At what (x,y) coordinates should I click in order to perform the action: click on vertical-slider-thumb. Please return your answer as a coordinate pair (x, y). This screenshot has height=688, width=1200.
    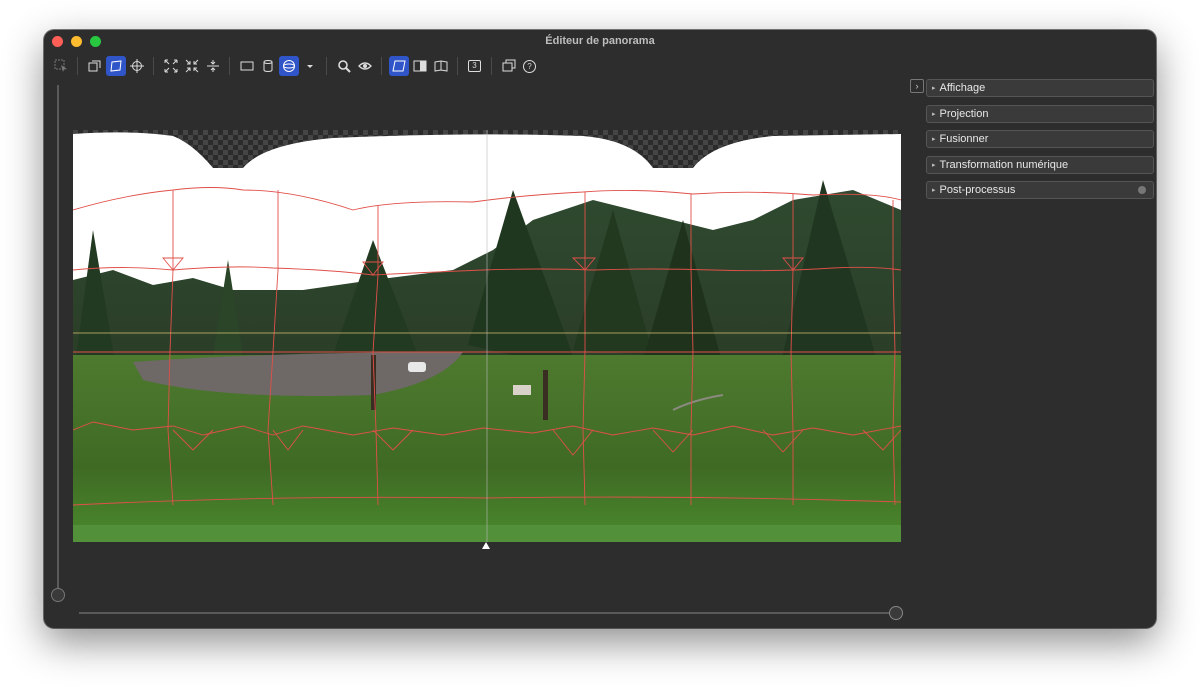
    Looking at the image, I should click on (58, 595).